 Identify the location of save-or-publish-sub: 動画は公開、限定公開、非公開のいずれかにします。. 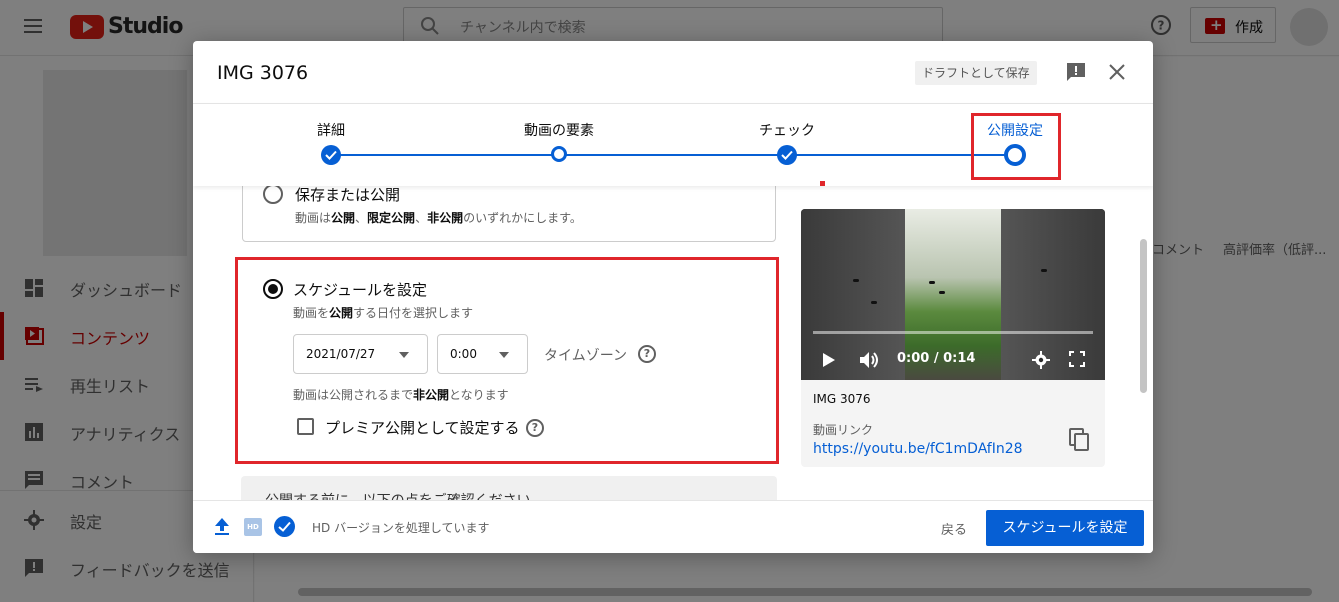
(438, 218).